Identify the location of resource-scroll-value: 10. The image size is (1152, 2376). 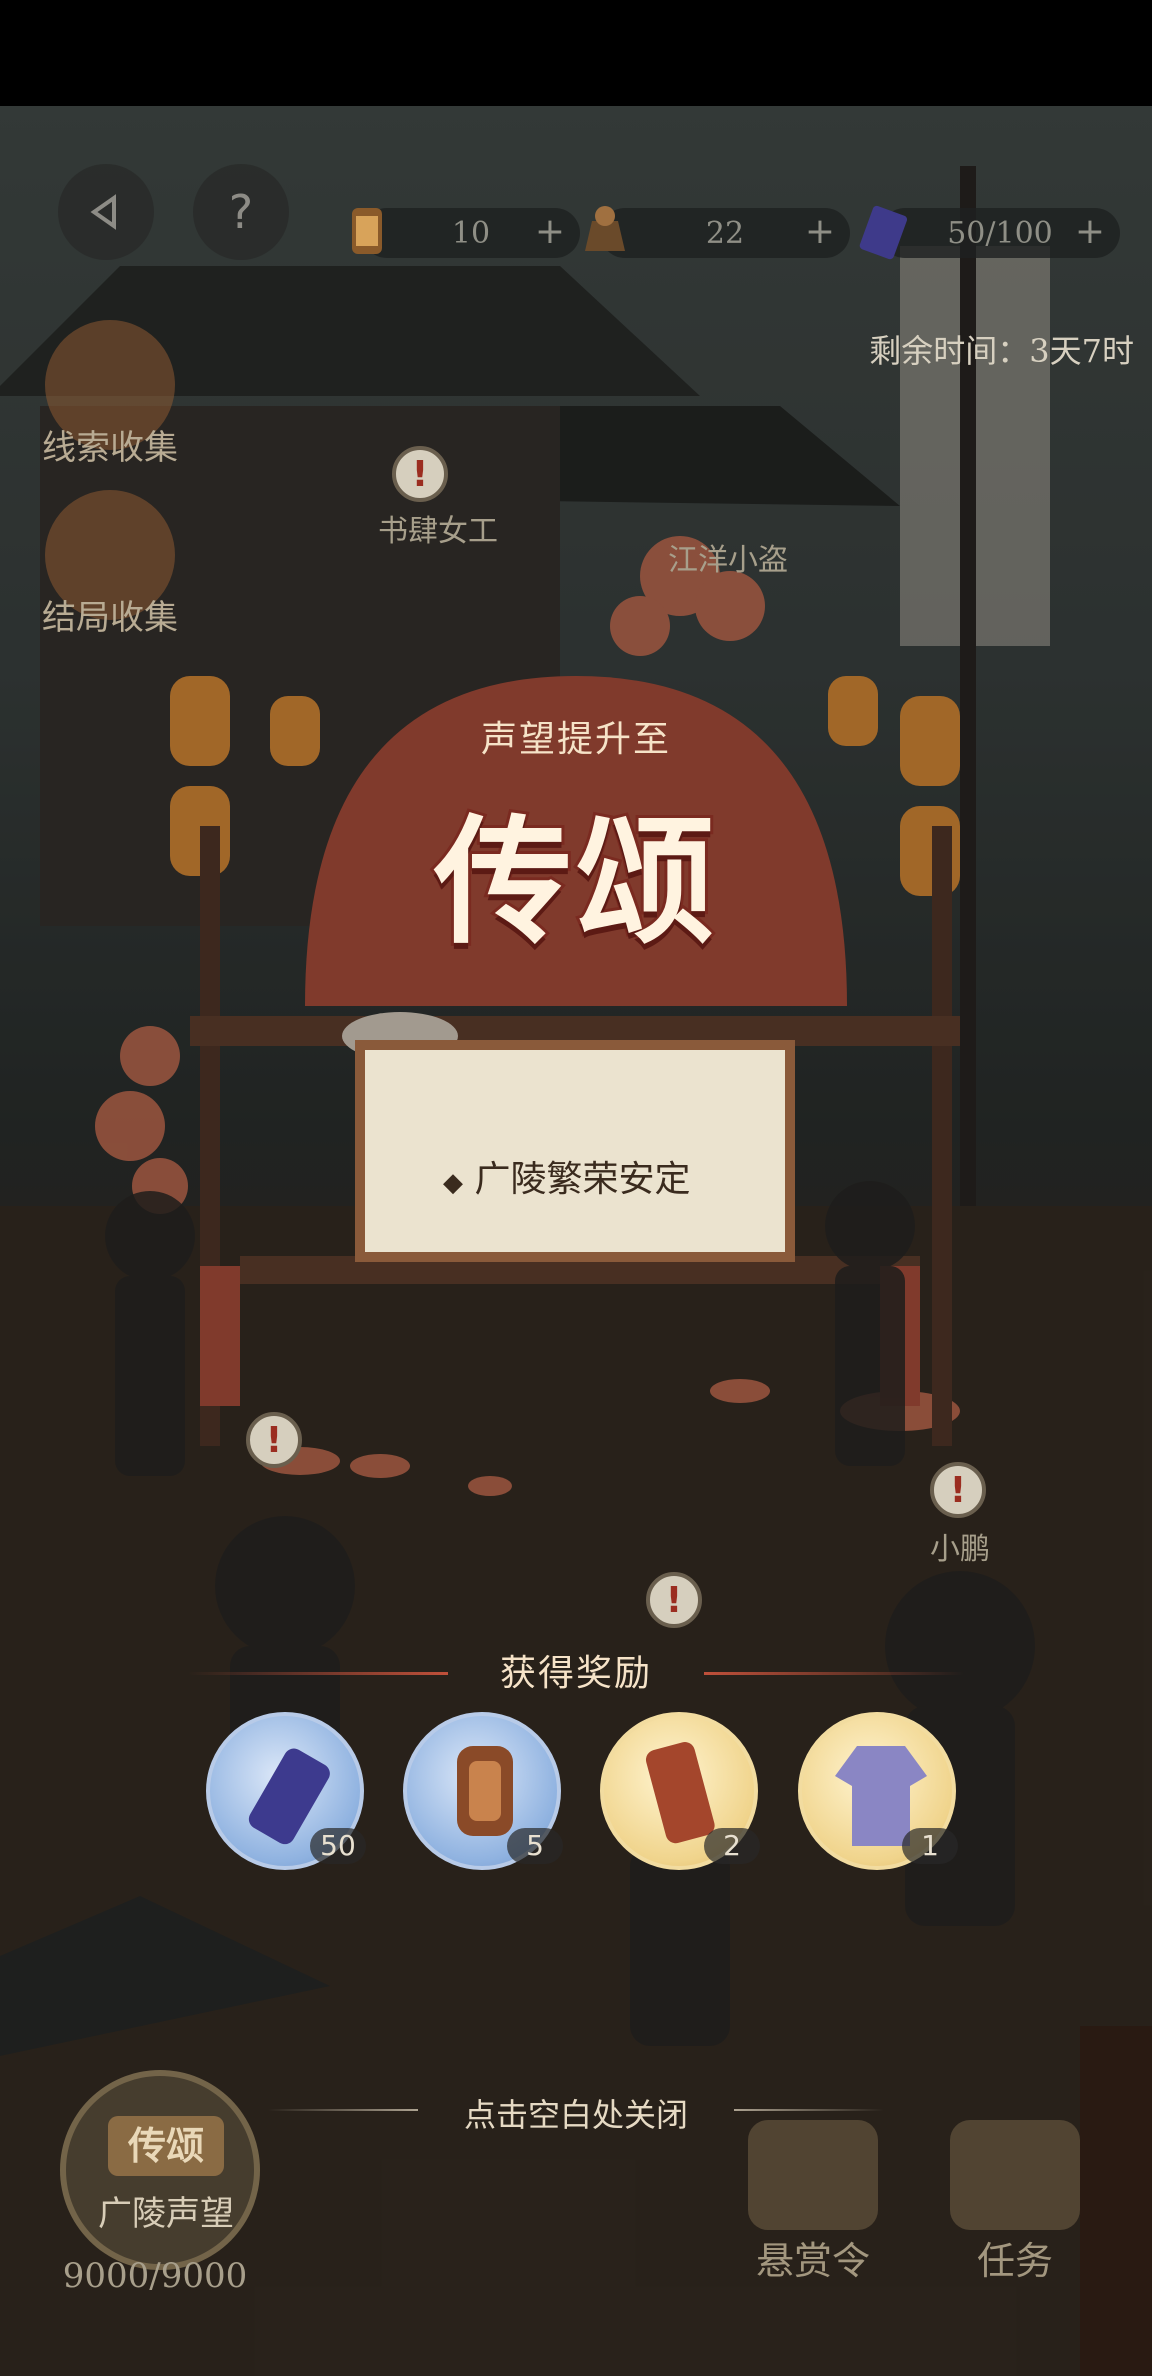
(471, 233).